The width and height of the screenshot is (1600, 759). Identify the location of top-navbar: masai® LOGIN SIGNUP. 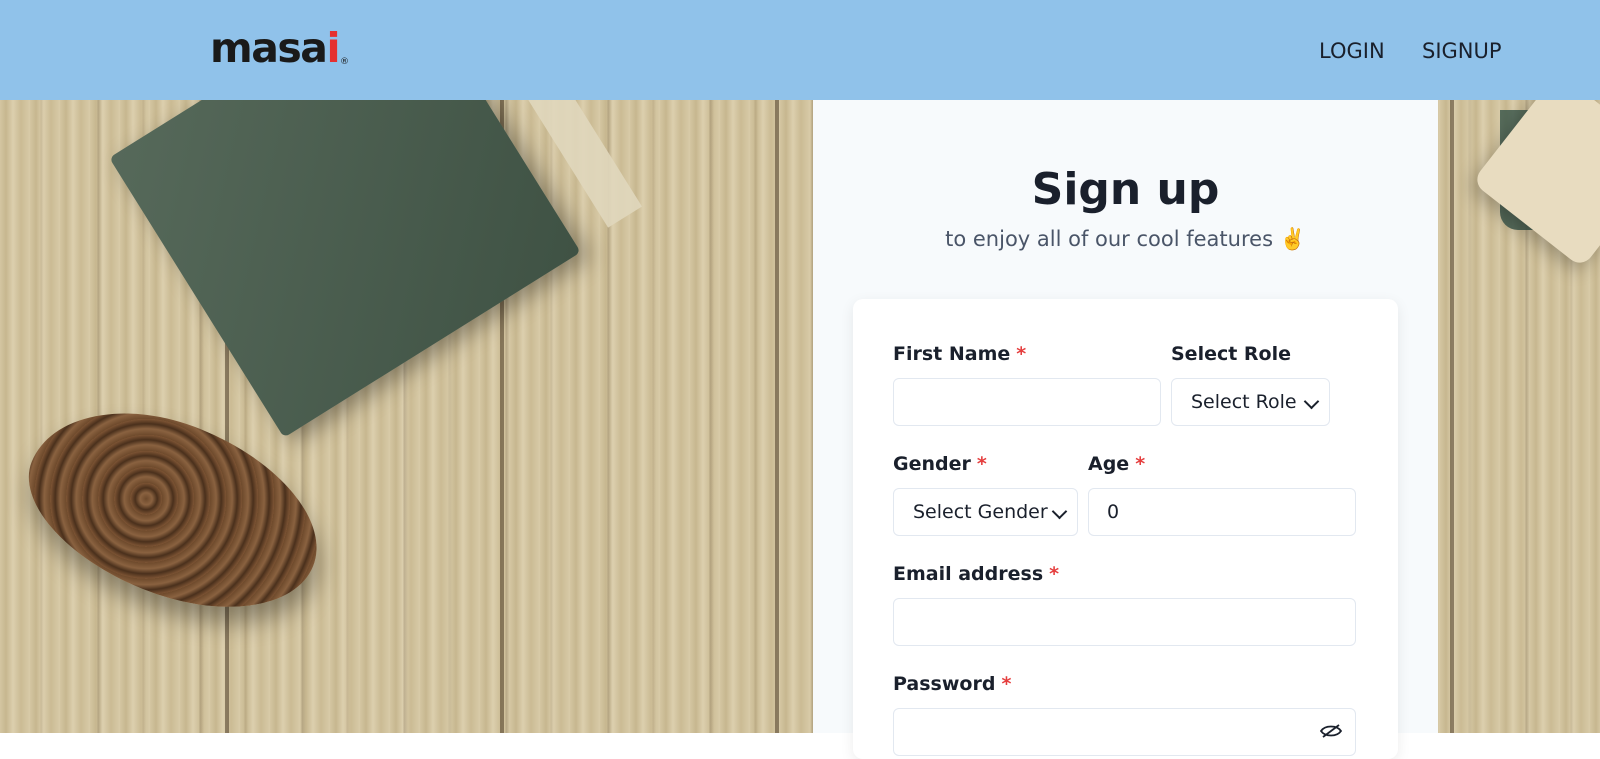
(800, 50).